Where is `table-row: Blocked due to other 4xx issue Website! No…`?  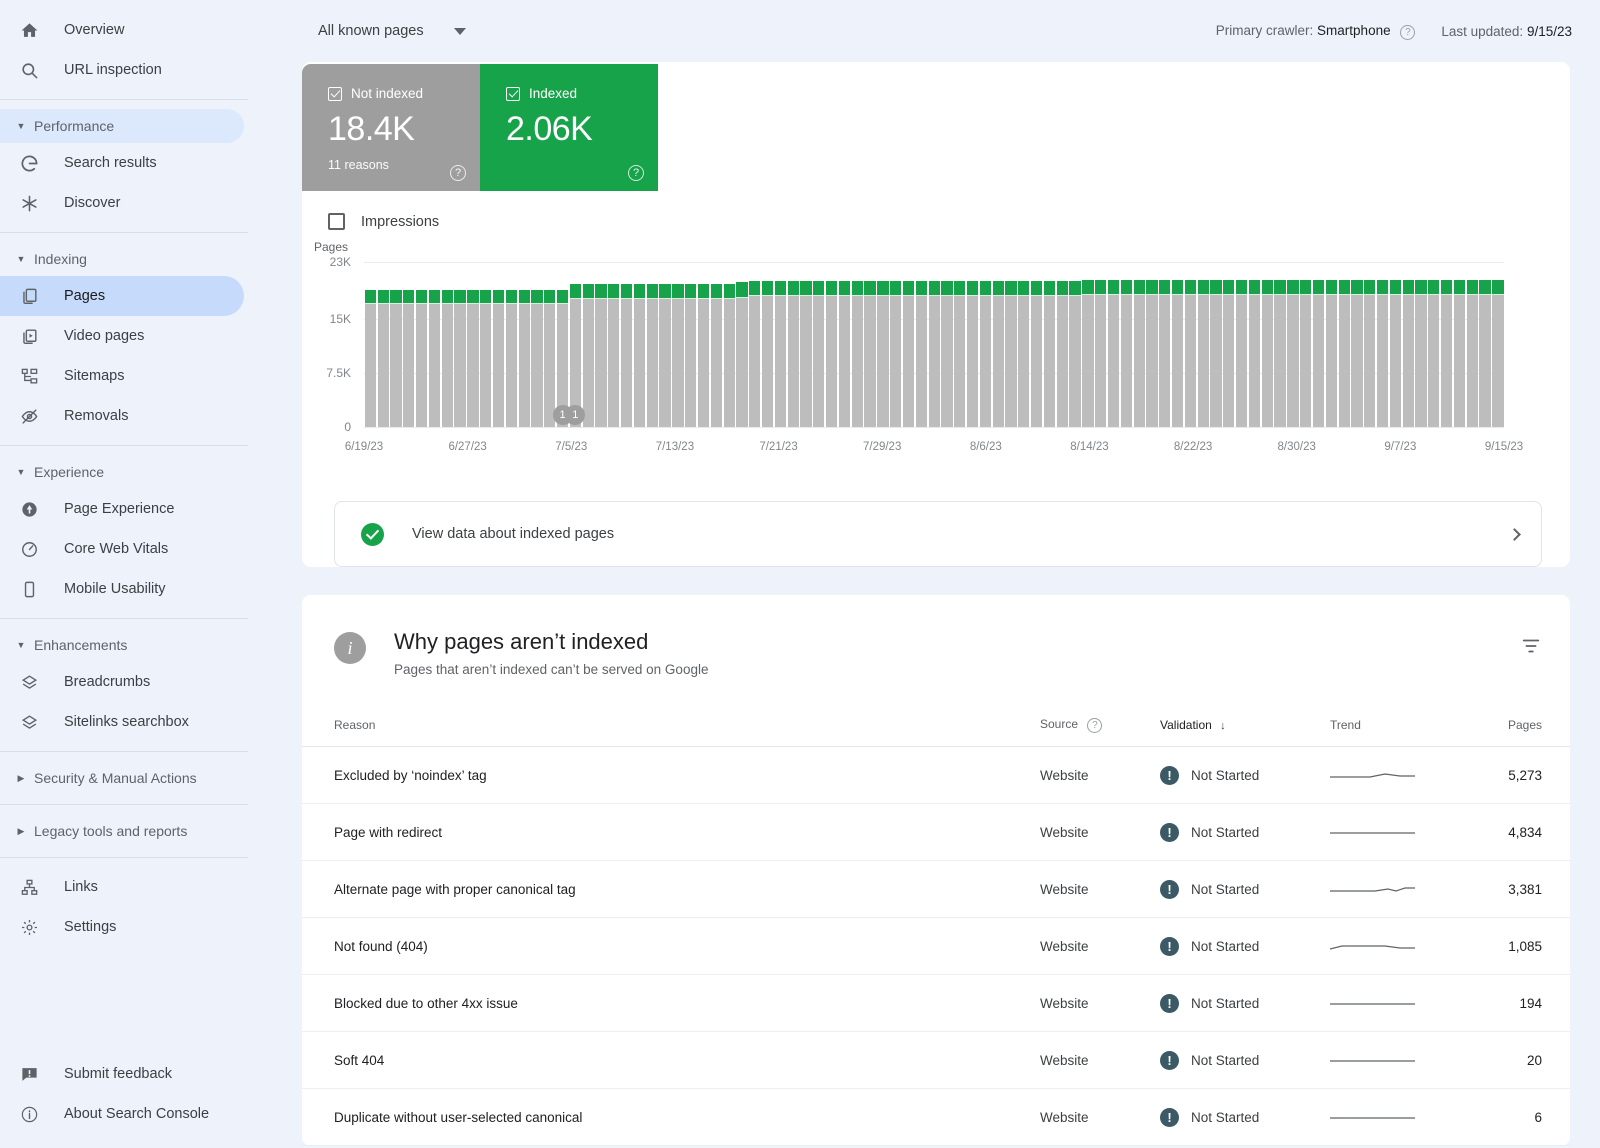 table-row: Blocked due to other 4xx issue Website! No… is located at coordinates (936, 1003).